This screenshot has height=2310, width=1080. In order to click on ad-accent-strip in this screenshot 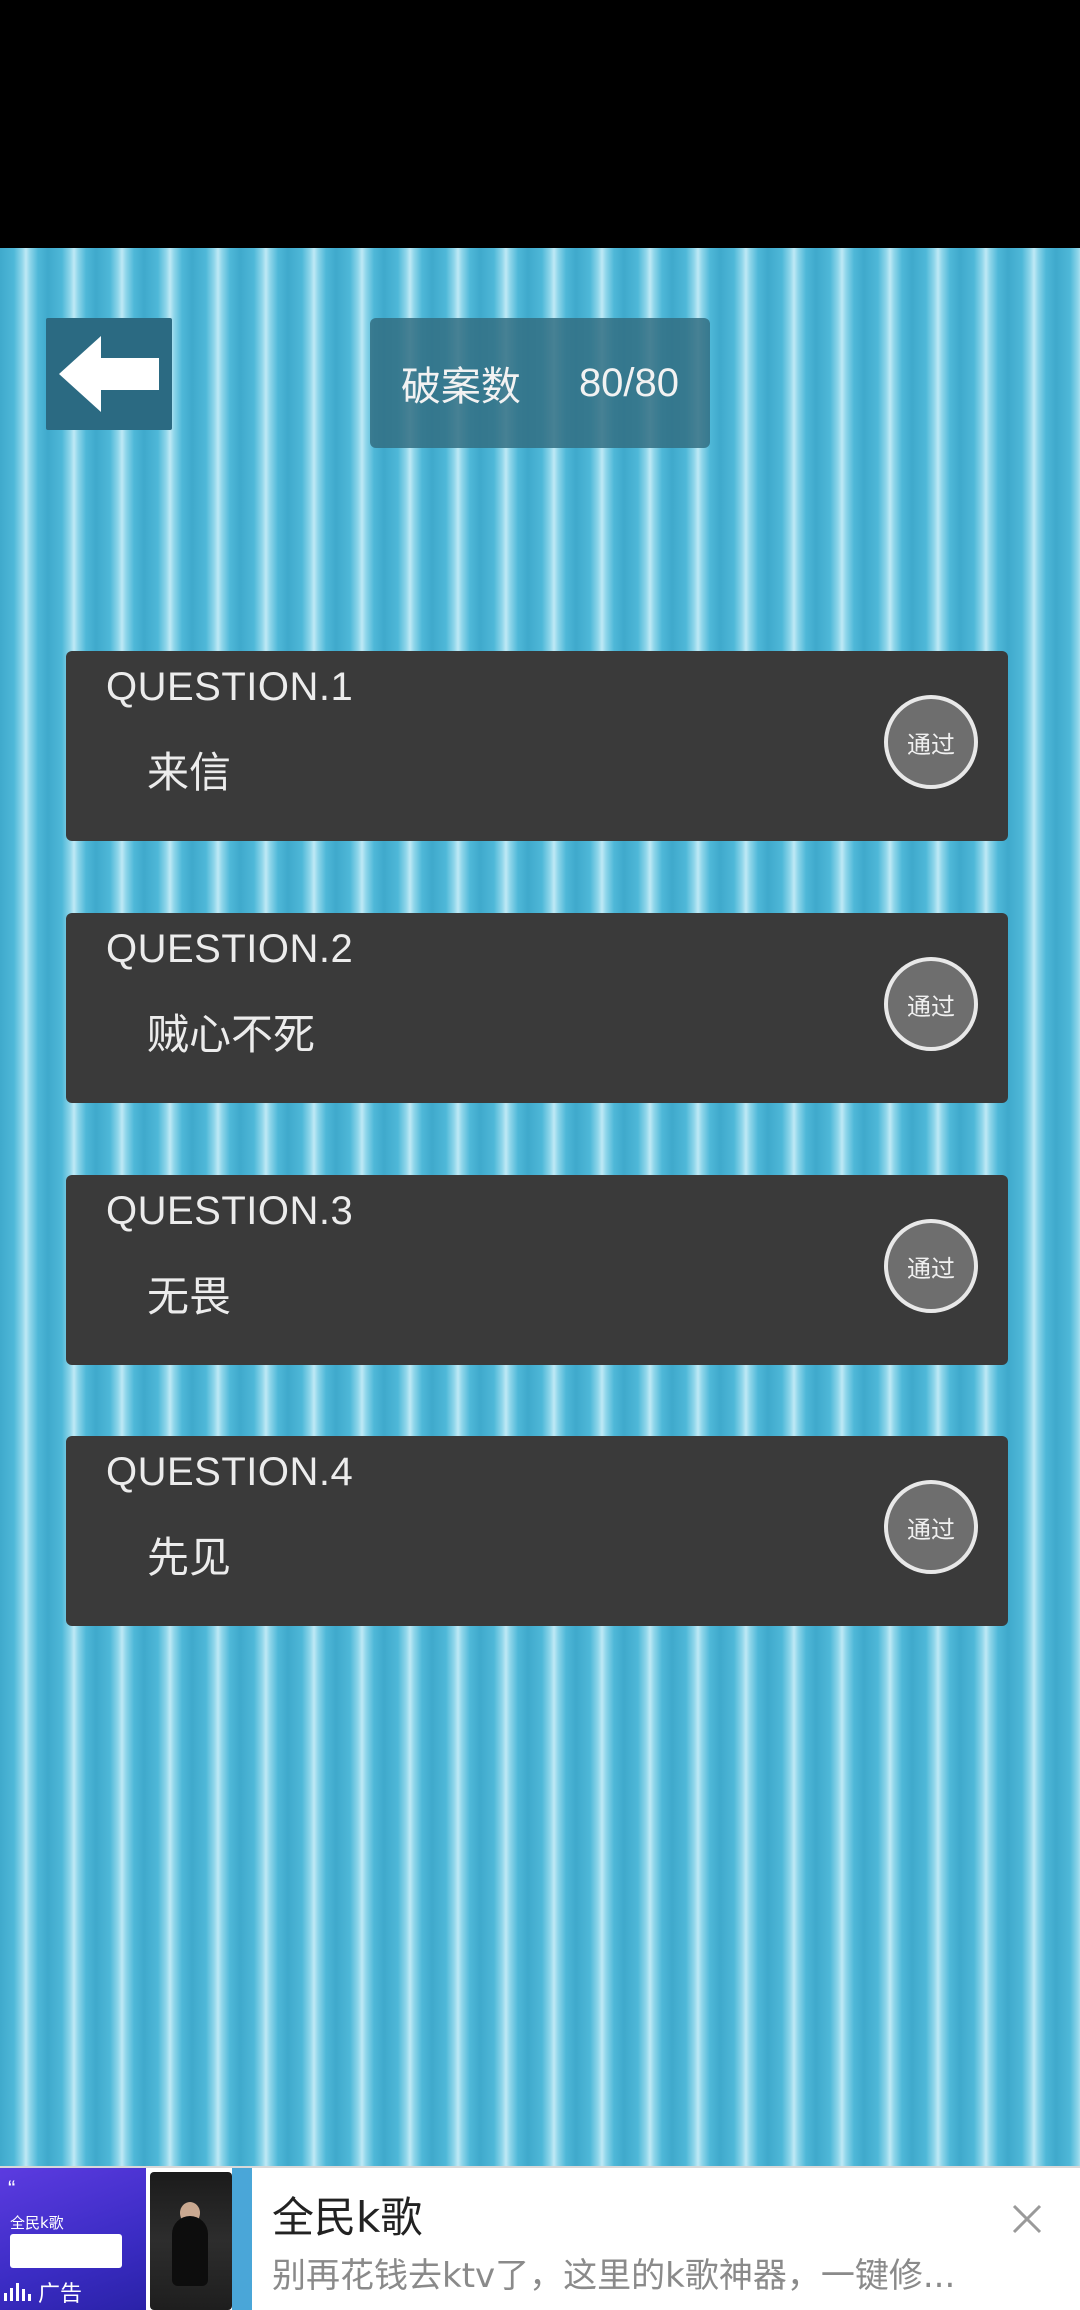, I will do `click(242, 2239)`.